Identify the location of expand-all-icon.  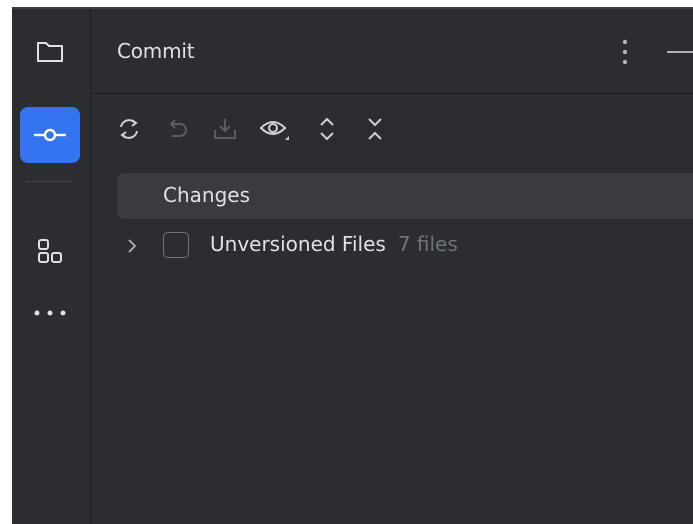
(327, 129).